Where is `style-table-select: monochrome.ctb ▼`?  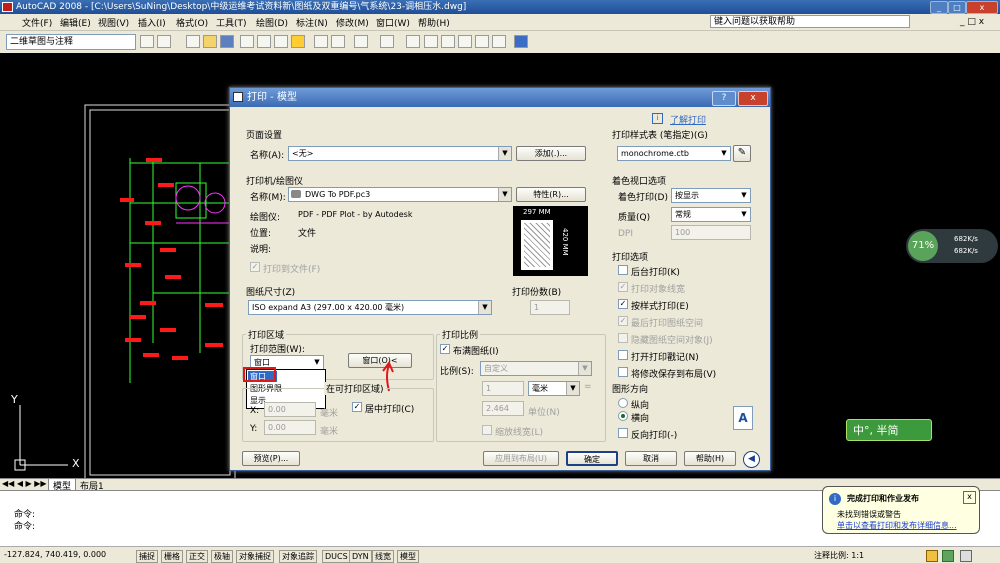 style-table-select: monochrome.ctb ▼ is located at coordinates (674, 153).